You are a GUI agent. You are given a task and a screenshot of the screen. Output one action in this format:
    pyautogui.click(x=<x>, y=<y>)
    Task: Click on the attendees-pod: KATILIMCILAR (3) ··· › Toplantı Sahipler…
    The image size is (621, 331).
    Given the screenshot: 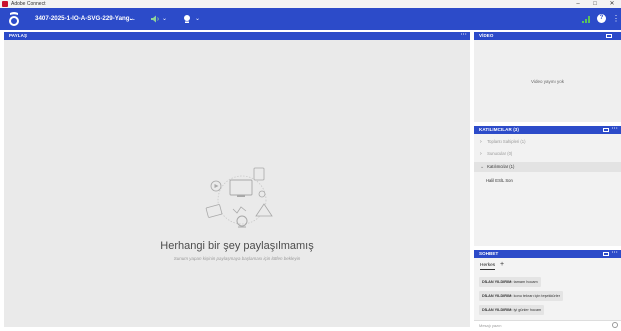 What is the action you would take?
    pyautogui.click(x=547, y=186)
    